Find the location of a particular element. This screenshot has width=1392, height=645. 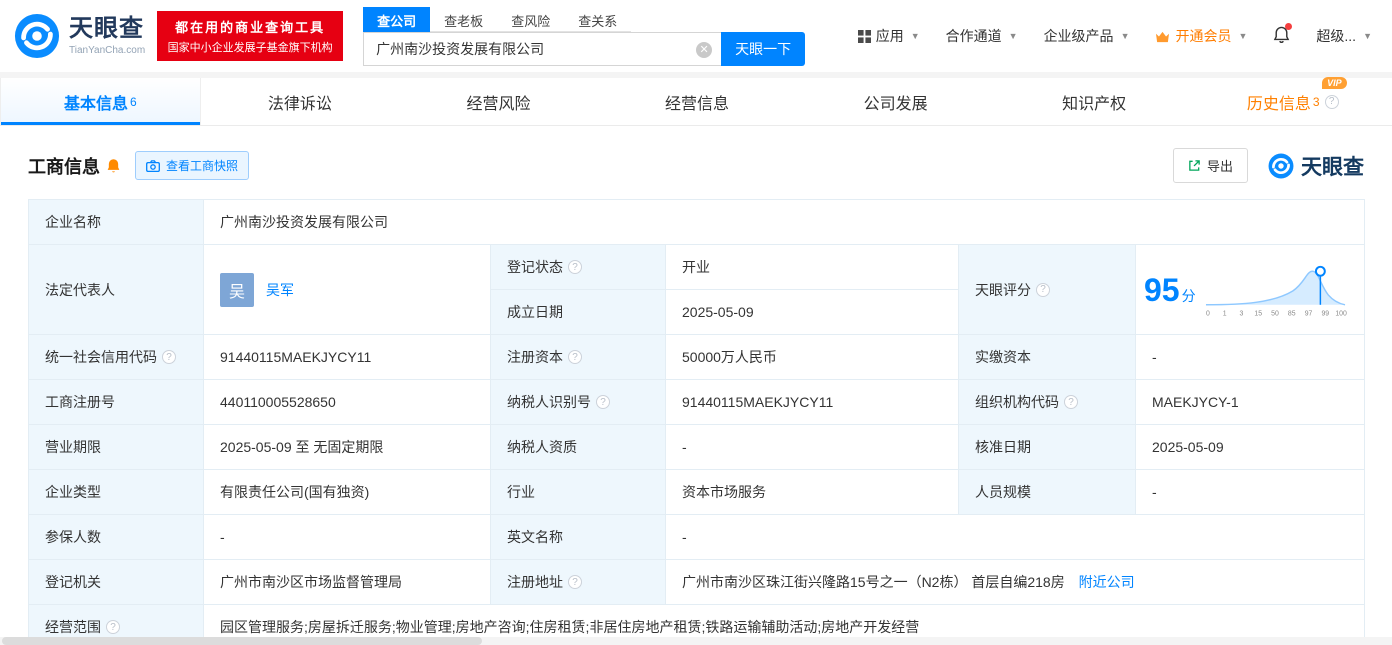

tianyancha-logo: 天眼查 TianYanCha.com is located at coordinates (79, 36).